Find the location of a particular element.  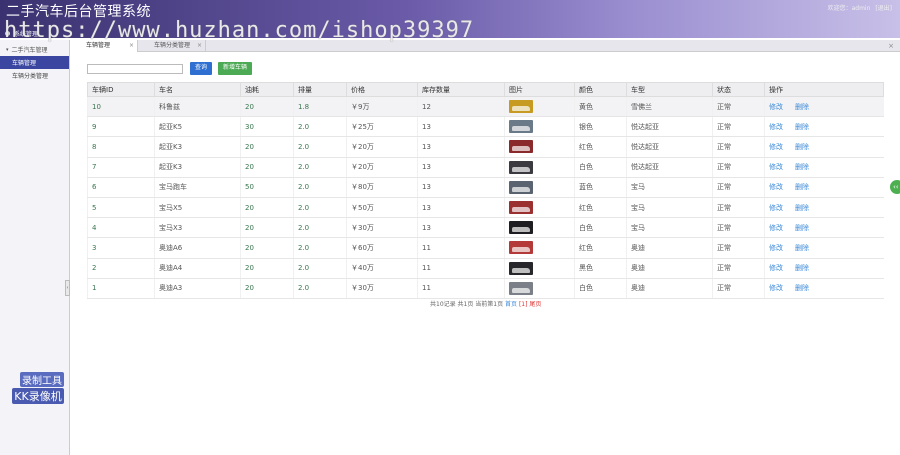

cell-id: 1 is located at coordinates (121, 288).